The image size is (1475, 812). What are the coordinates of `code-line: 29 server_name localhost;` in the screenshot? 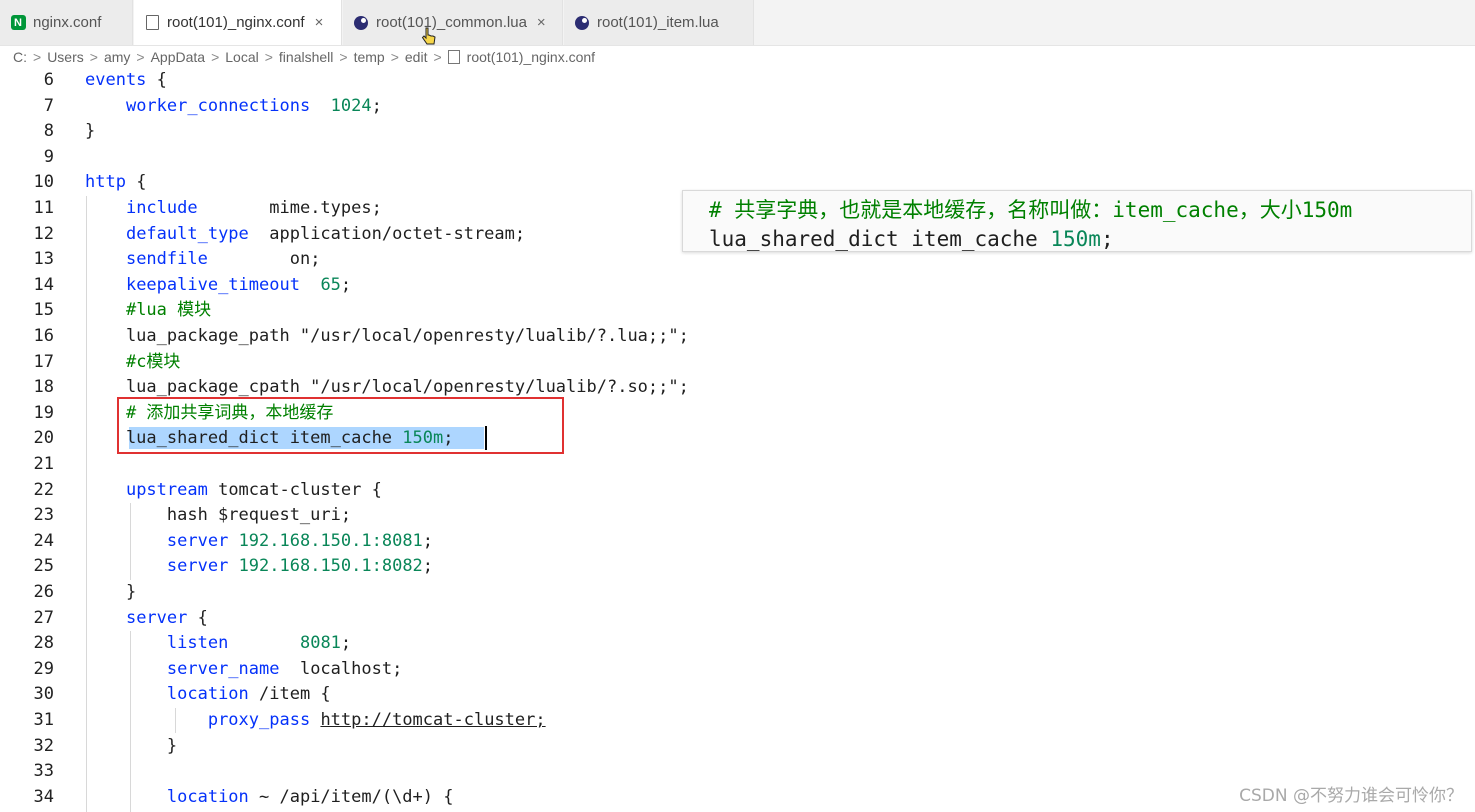 It's located at (737, 670).